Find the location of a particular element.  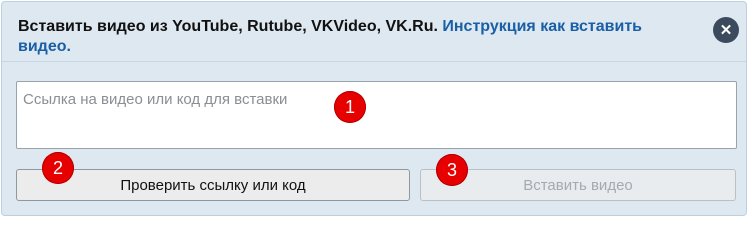

close-icon: ✕ is located at coordinates (726, 30).